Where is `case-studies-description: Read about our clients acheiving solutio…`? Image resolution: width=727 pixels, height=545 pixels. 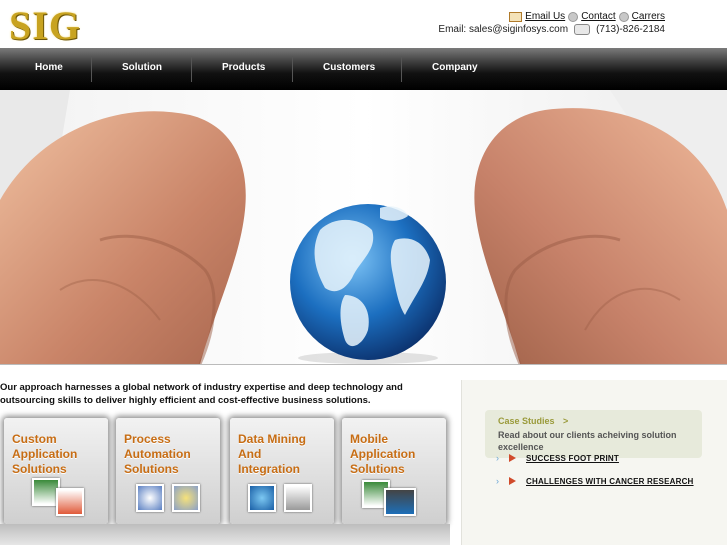 case-studies-description: Read about our clients acheiving solutio… is located at coordinates (587, 441).